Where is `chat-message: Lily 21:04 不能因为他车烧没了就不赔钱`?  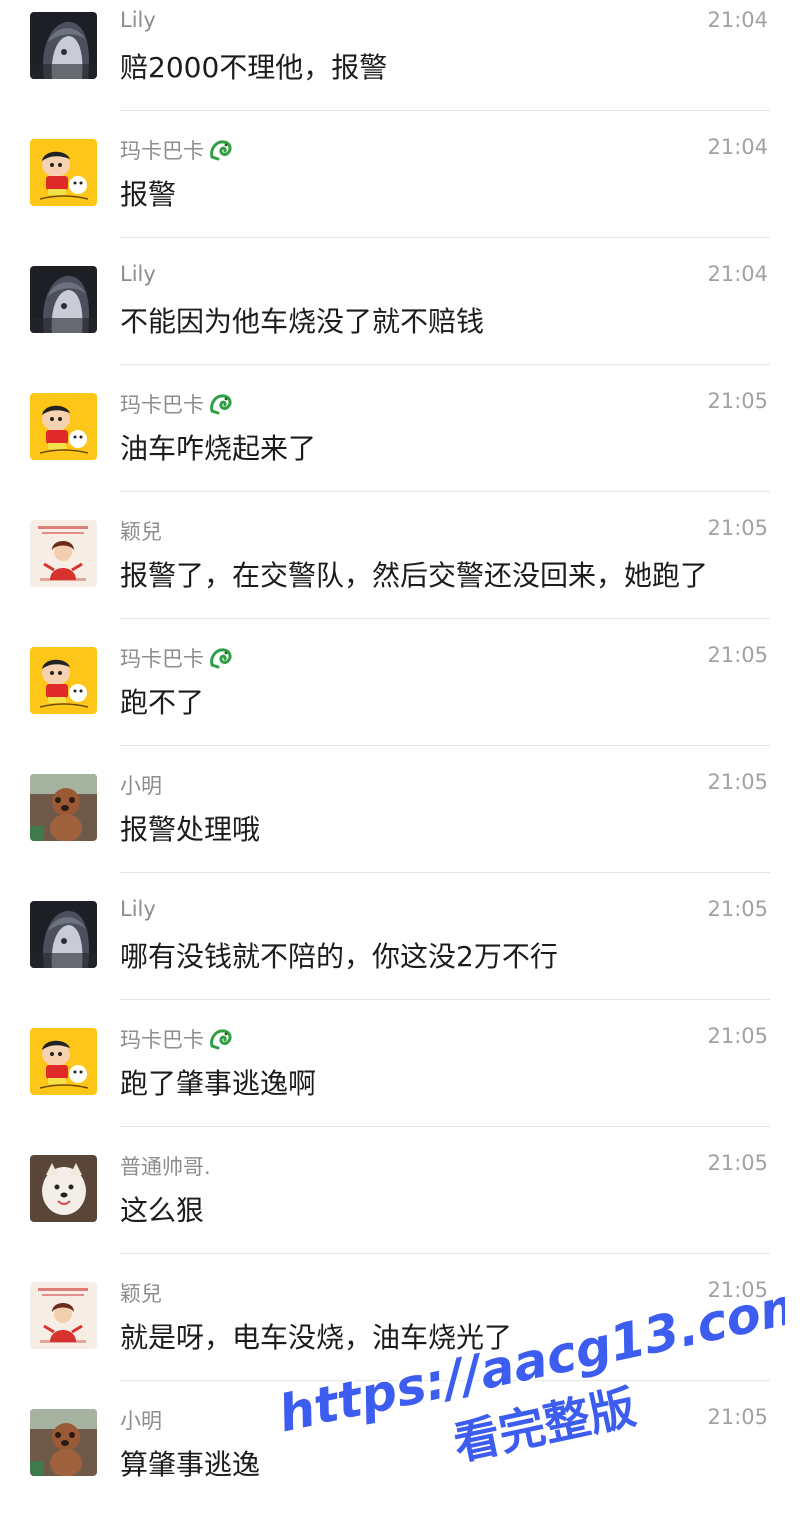 chat-message: Lily 21:04 不能因为他车烧没了就不赔钱 is located at coordinates (400, 317).